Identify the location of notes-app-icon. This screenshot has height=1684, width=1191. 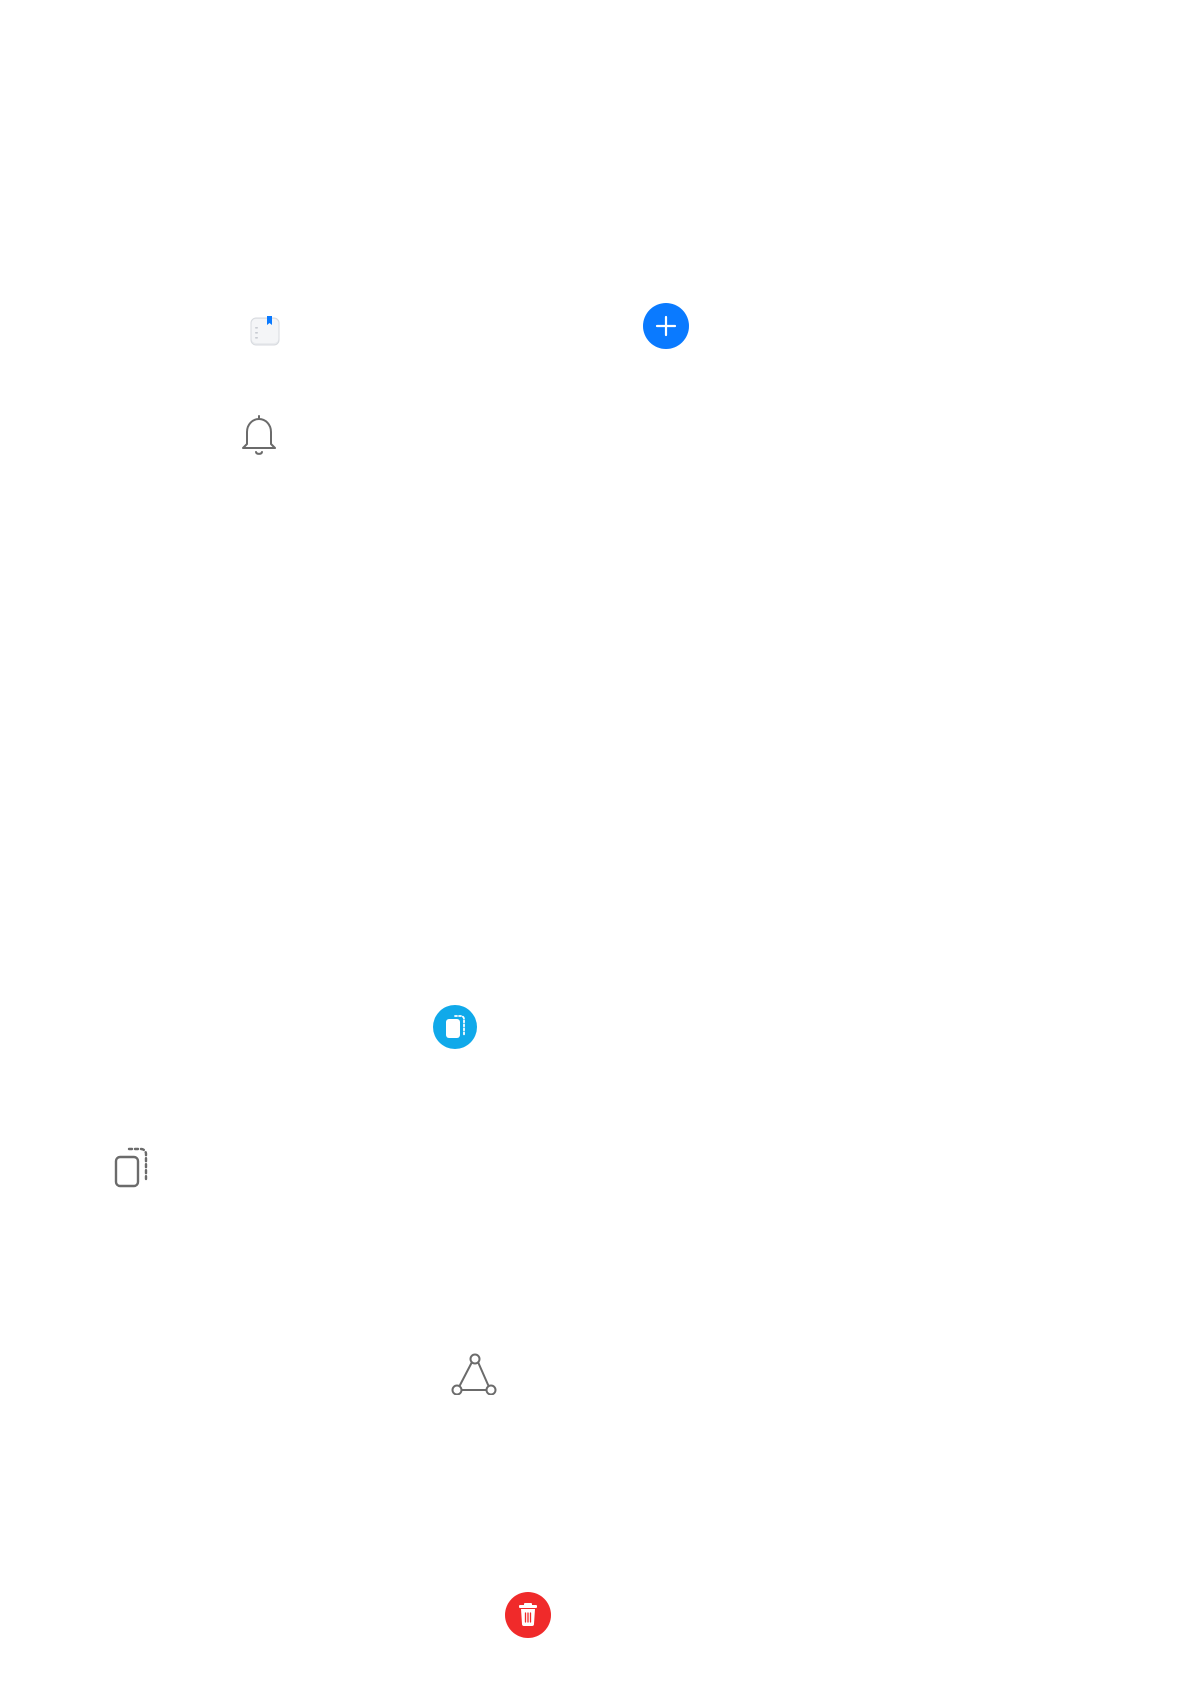
(265, 331).